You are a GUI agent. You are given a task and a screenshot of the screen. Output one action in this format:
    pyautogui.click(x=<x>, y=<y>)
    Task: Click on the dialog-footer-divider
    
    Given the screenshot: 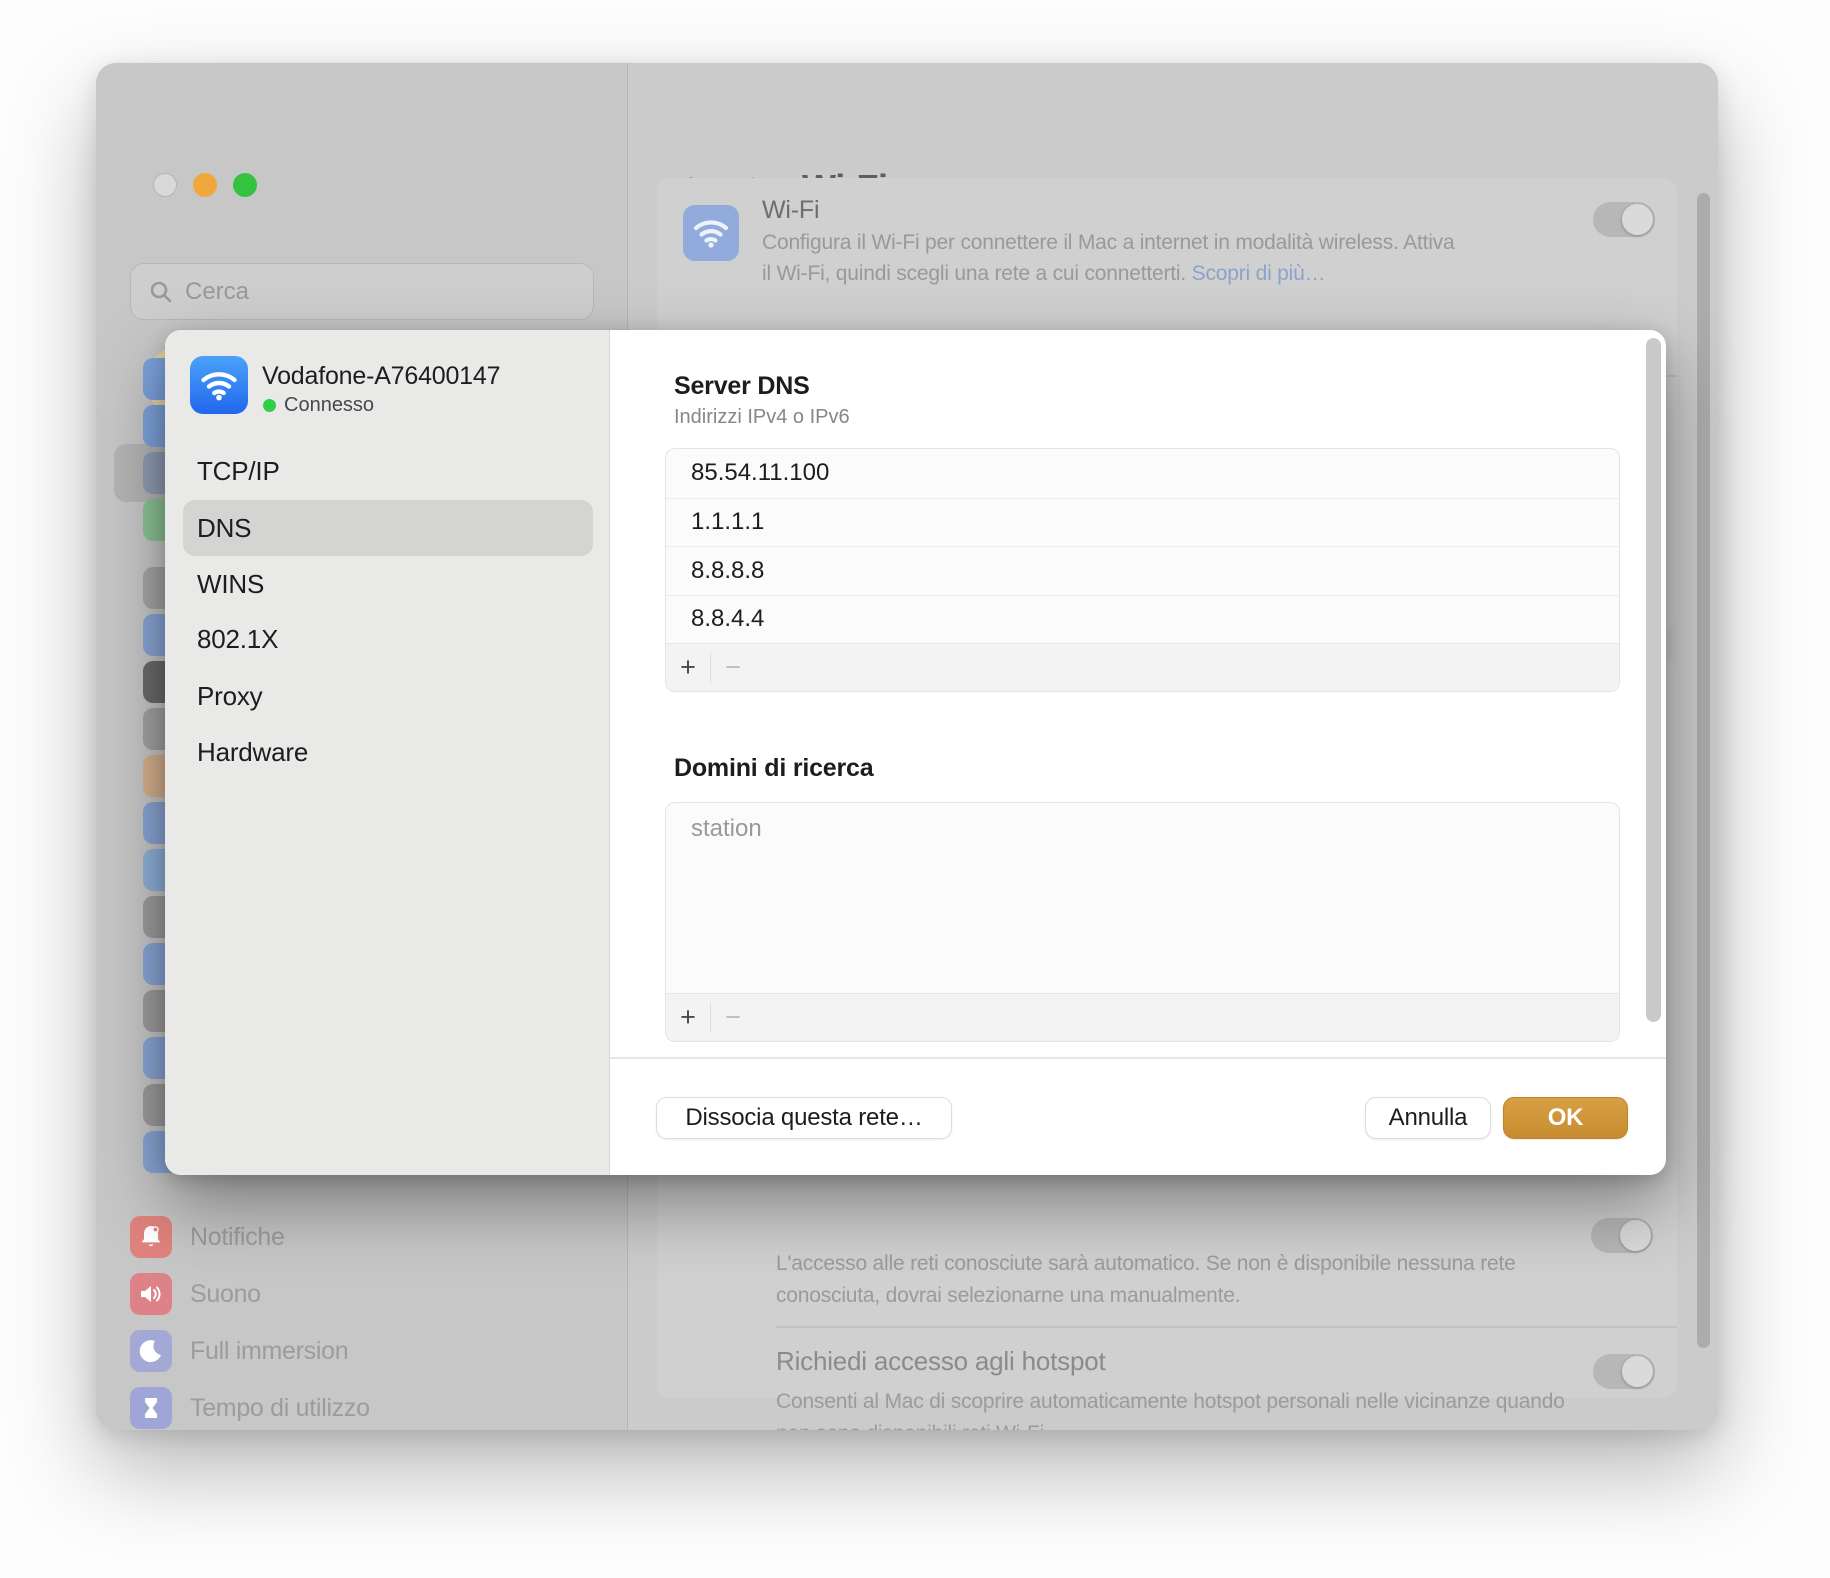 What is the action you would take?
    pyautogui.click(x=1138, y=1058)
    